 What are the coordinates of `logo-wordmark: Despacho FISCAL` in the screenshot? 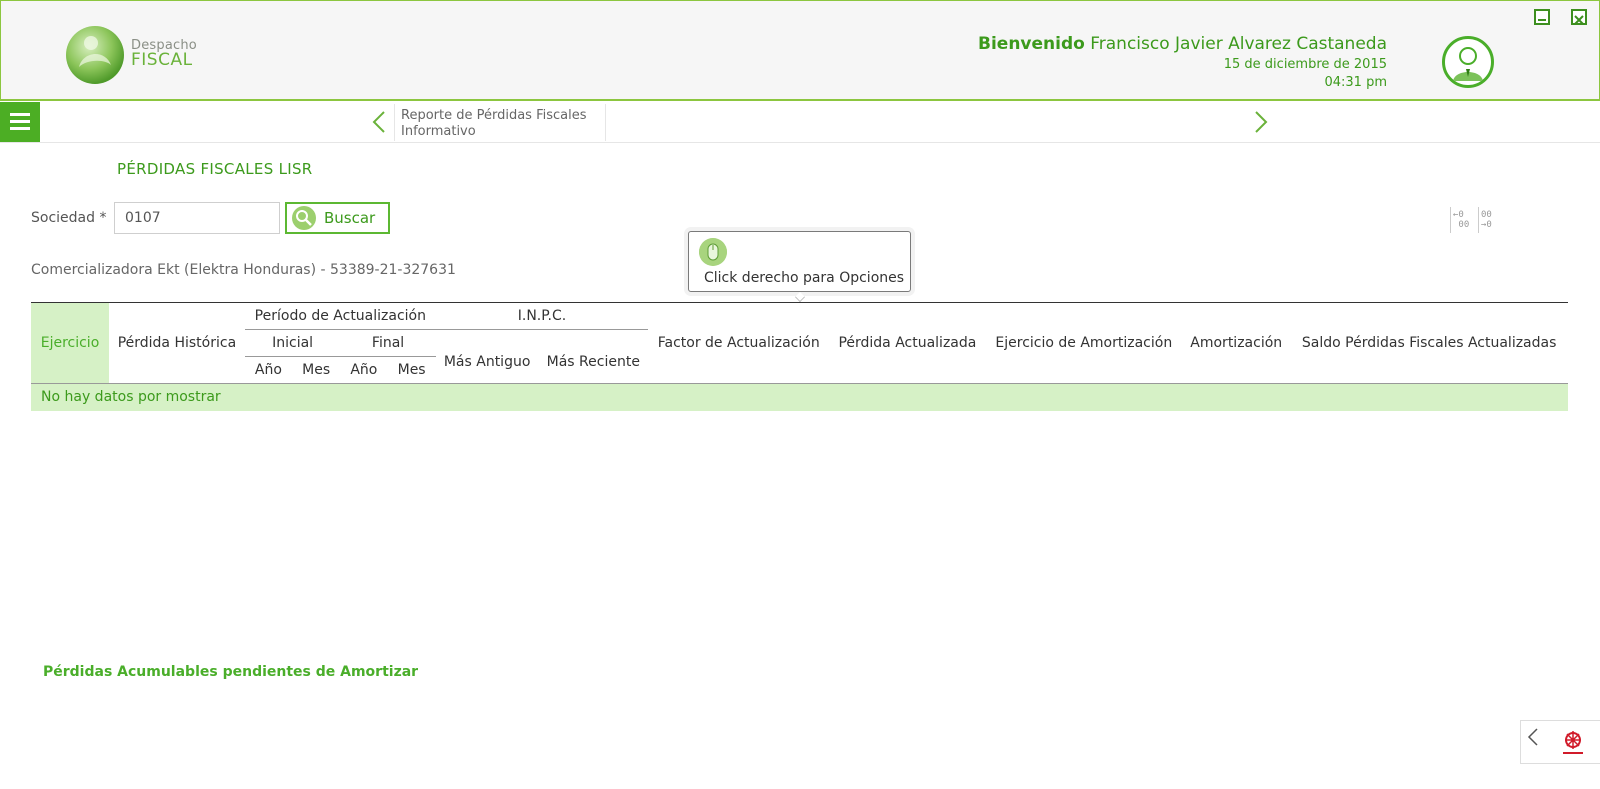 It's located at (164, 54).